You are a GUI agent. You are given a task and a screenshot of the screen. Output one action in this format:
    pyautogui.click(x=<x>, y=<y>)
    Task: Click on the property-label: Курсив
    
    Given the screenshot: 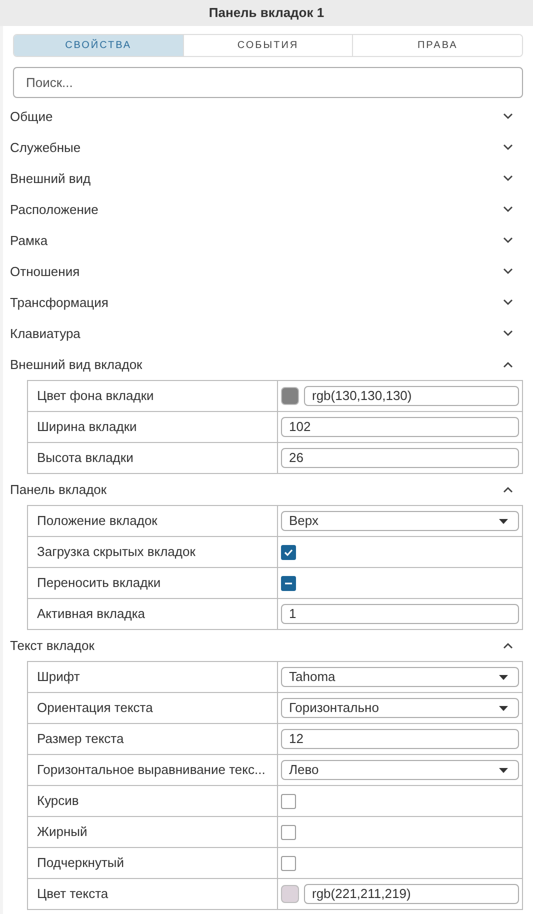 What is the action you would take?
    pyautogui.click(x=153, y=801)
    